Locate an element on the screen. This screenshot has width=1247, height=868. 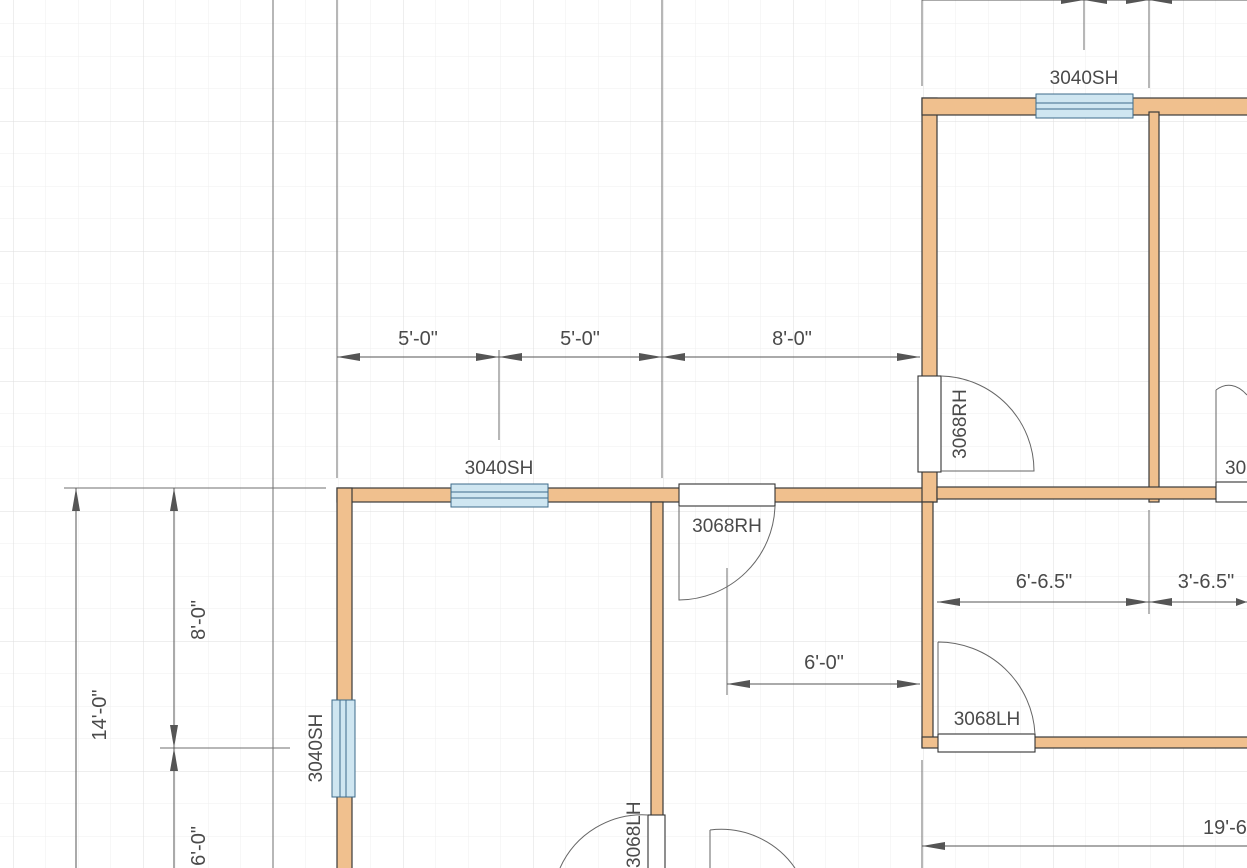
door-front-rect is located at coordinates (727, 495).